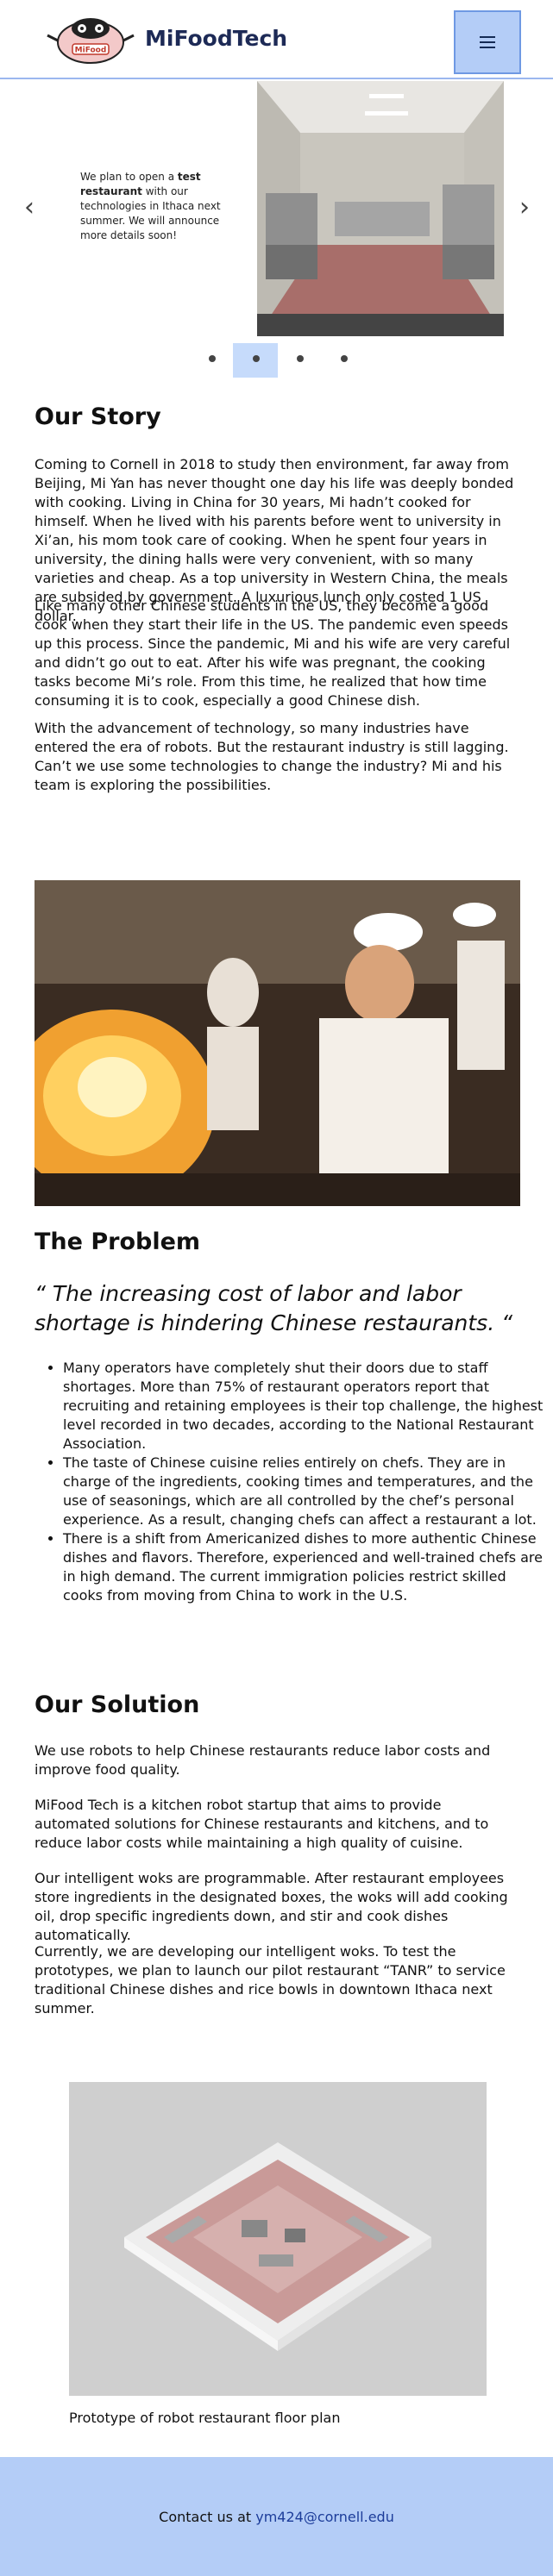 The image size is (553, 2576). What do you see at coordinates (91, 40) in the screenshot?
I see `mifood-logo: MiFood` at bounding box center [91, 40].